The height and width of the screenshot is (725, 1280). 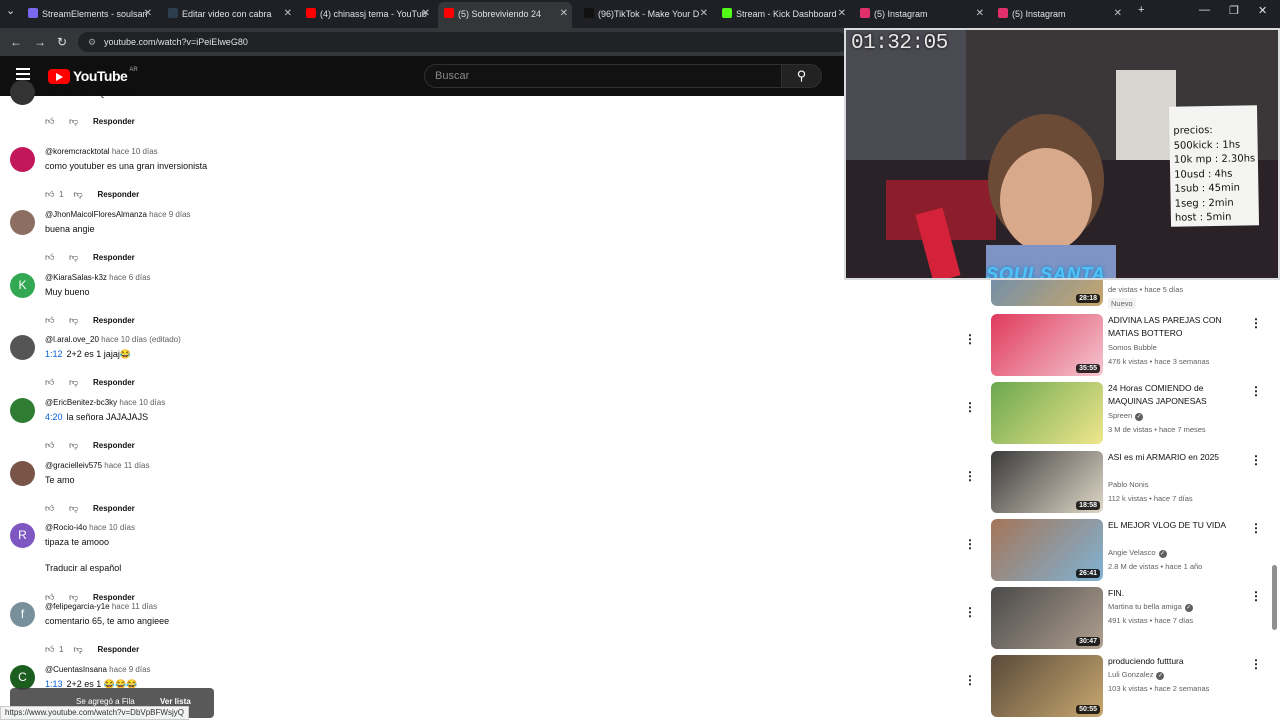 I want to click on comment-author: @gracielleiv575, so click(x=73, y=465).